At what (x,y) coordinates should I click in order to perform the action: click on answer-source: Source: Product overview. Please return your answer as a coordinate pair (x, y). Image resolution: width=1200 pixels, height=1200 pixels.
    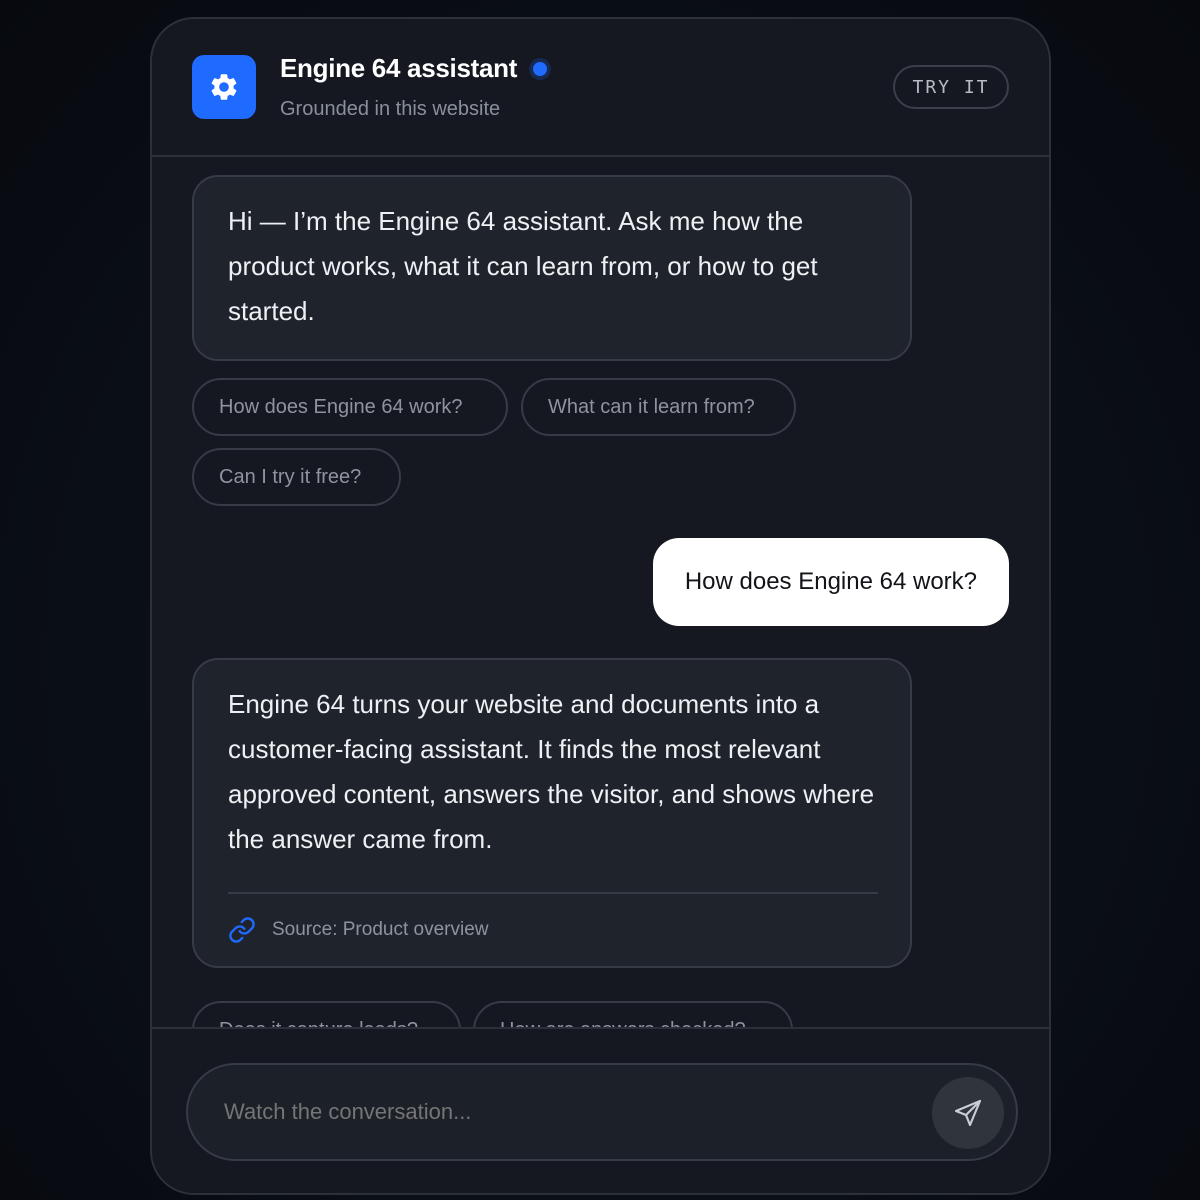
    Looking at the image, I should click on (553, 930).